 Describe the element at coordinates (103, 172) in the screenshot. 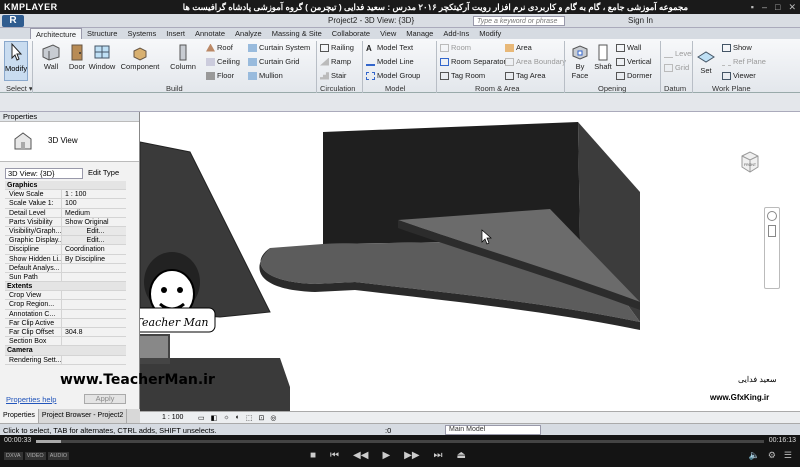

I see `edit-type-button: Edit Type` at that location.